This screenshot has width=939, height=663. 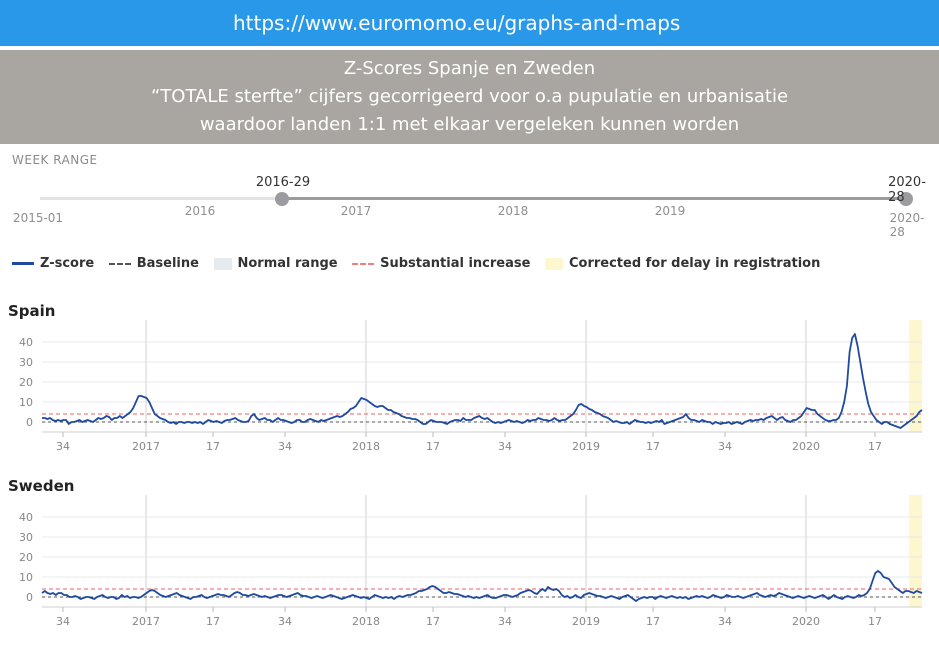 What do you see at coordinates (222, 263) in the screenshot?
I see `normal-range-swatch` at bounding box center [222, 263].